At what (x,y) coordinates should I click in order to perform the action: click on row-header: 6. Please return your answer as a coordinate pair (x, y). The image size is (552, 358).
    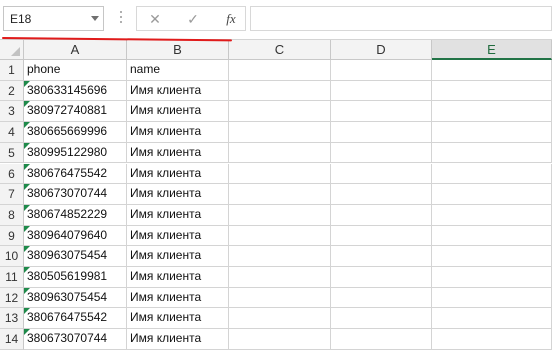
    Looking at the image, I should click on (12, 174).